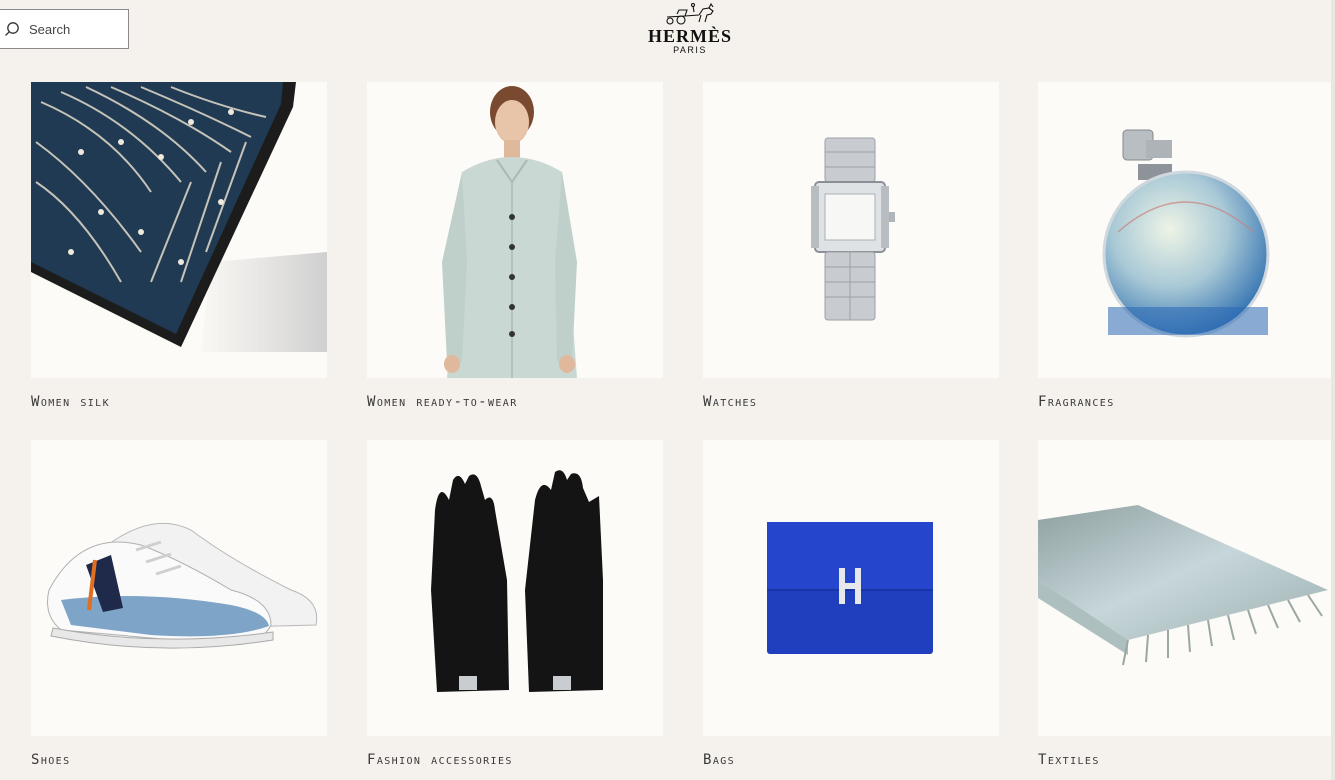 The height and width of the screenshot is (780, 1335). Describe the element at coordinates (1186, 588) in the screenshot. I see `blanket-image` at that location.